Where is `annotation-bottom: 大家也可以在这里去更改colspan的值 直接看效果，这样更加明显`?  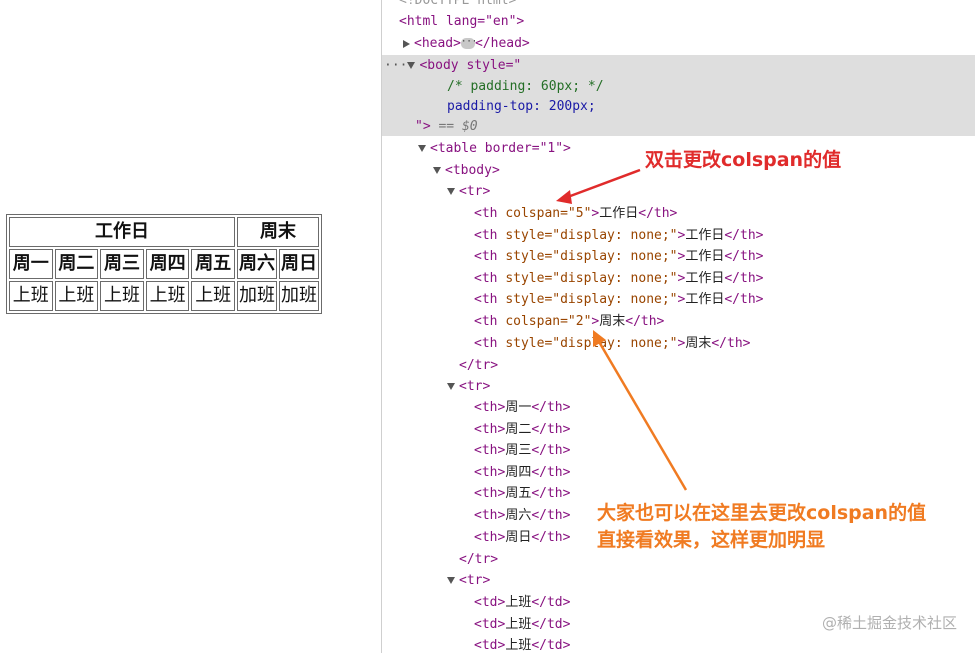 annotation-bottom: 大家也可以在这里去更改colspan的值 直接看效果，这样更加明显 is located at coordinates (762, 526).